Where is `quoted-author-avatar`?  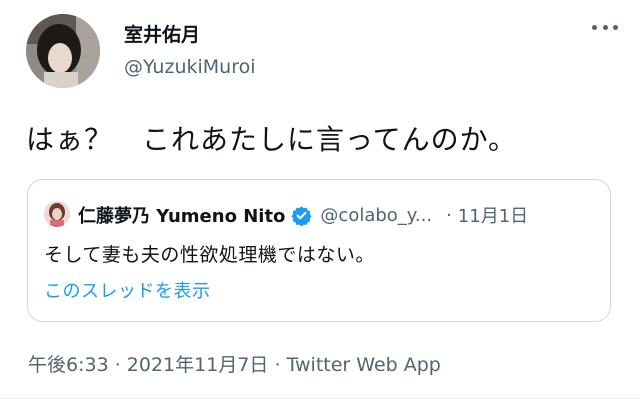 quoted-author-avatar is located at coordinates (57, 214).